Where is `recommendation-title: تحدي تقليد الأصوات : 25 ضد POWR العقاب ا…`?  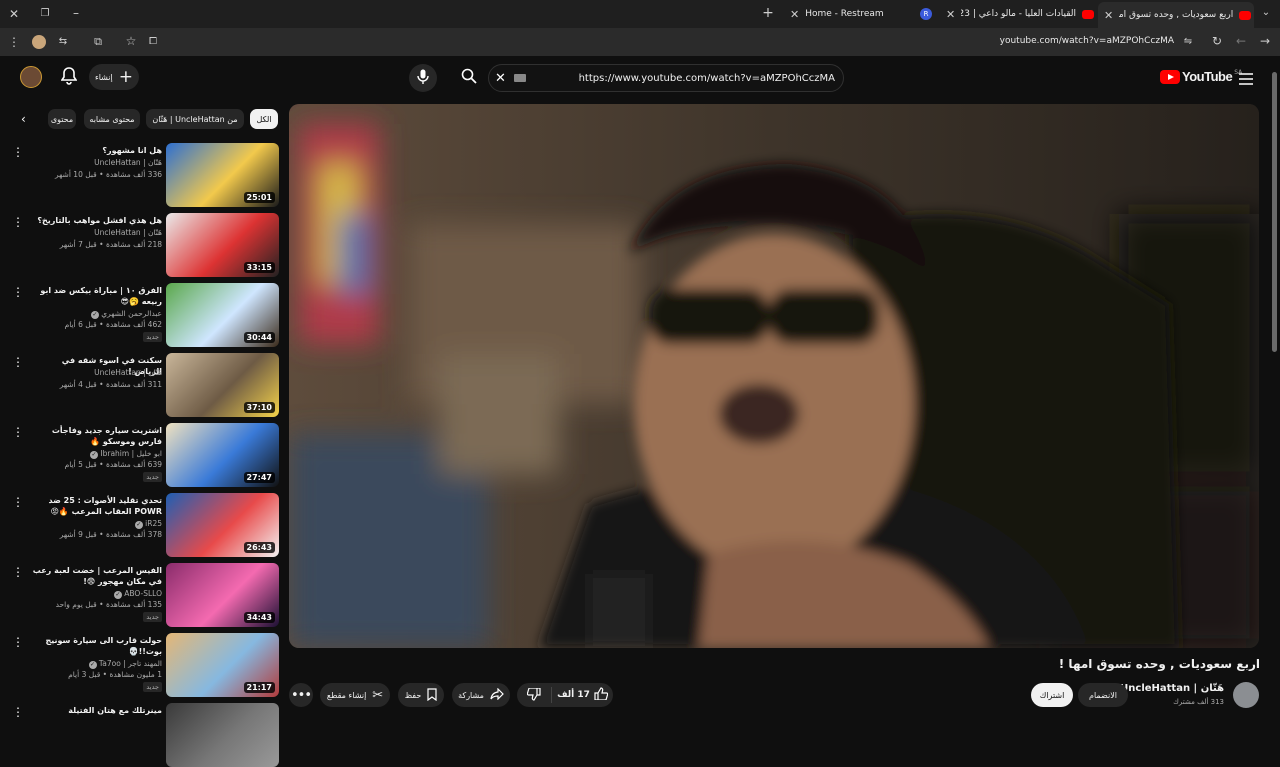 recommendation-title: تحدي تقليد الأصوات : 25 ضد POWR العقاب ا… is located at coordinates (97, 506).